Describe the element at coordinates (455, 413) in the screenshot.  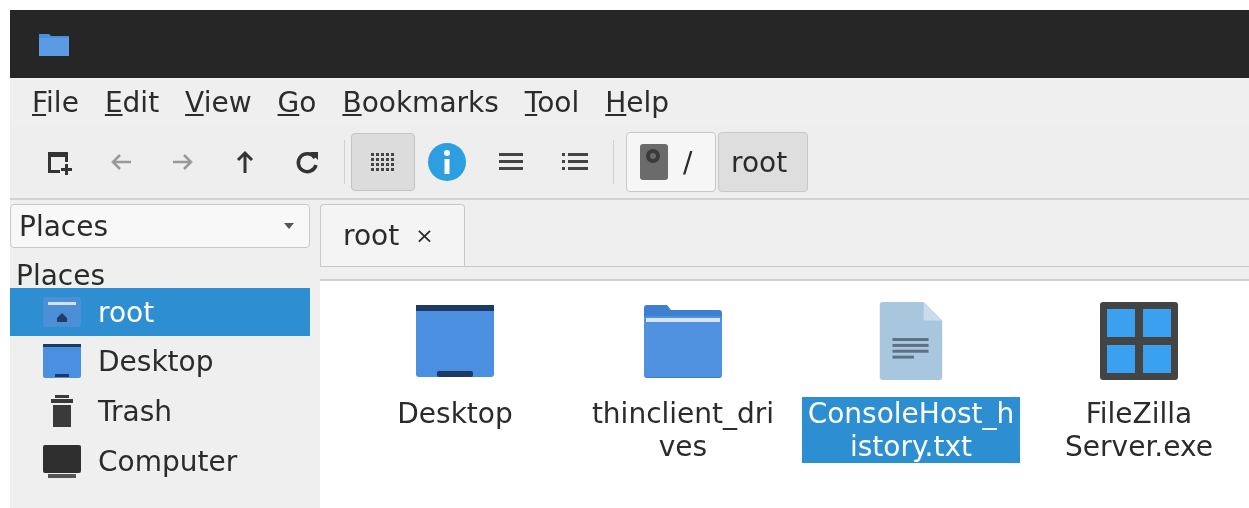
I see `file-name: Desktop` at that location.